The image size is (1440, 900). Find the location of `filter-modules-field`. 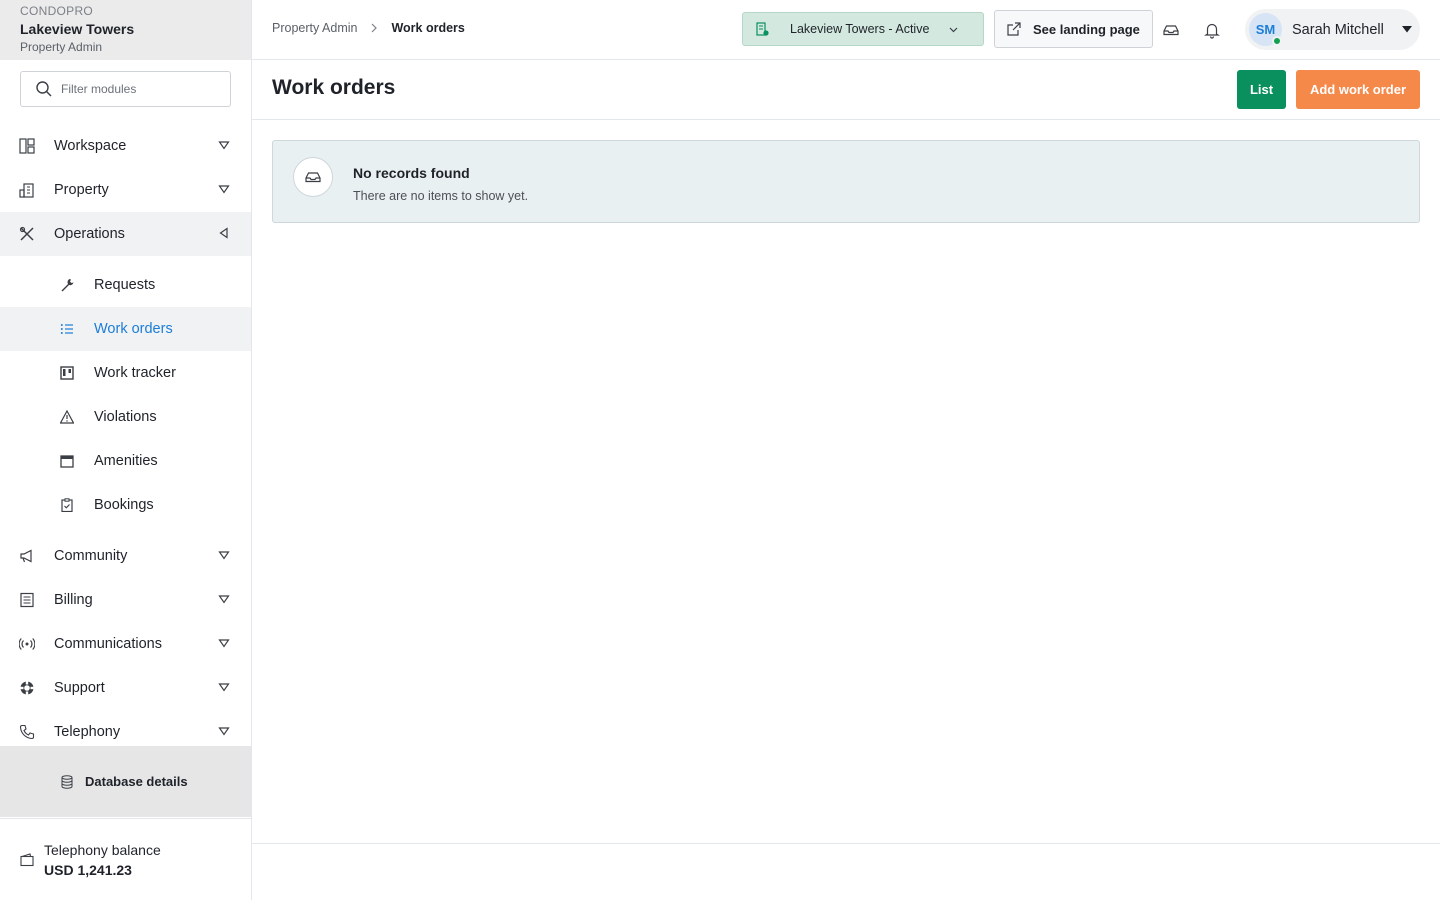

filter-modules-field is located at coordinates (125, 89).